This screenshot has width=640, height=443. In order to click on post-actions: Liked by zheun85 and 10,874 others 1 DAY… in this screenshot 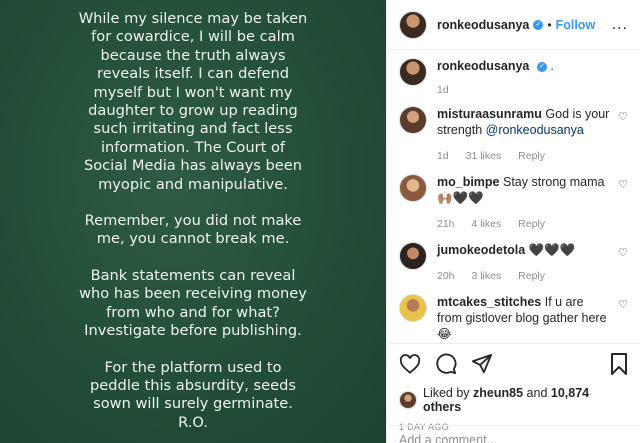, I will do `click(513, 387)`.